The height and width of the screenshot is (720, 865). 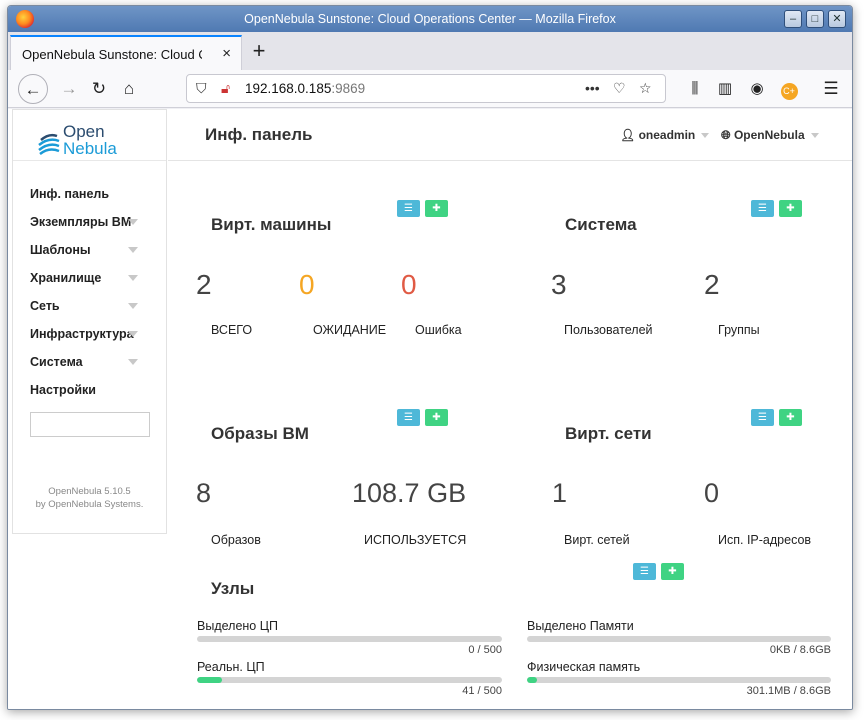 I want to click on vnets-count-value: 1, so click(x=559, y=493).